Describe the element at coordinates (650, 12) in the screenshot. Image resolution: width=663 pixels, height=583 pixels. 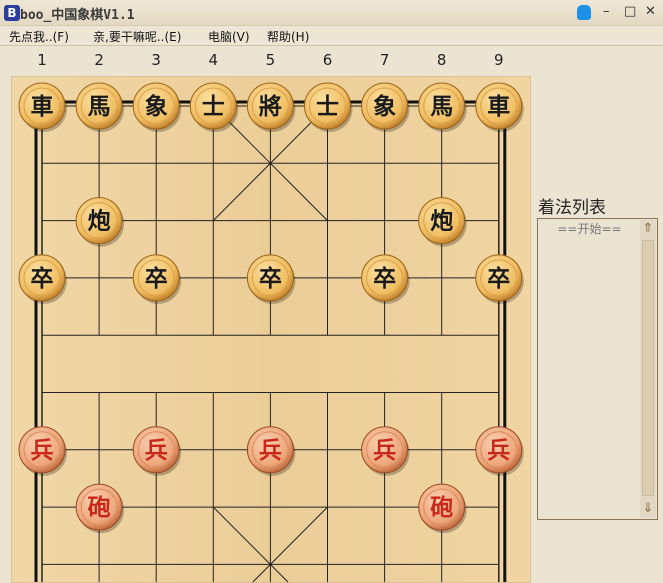
I see `close-button: ✕` at that location.